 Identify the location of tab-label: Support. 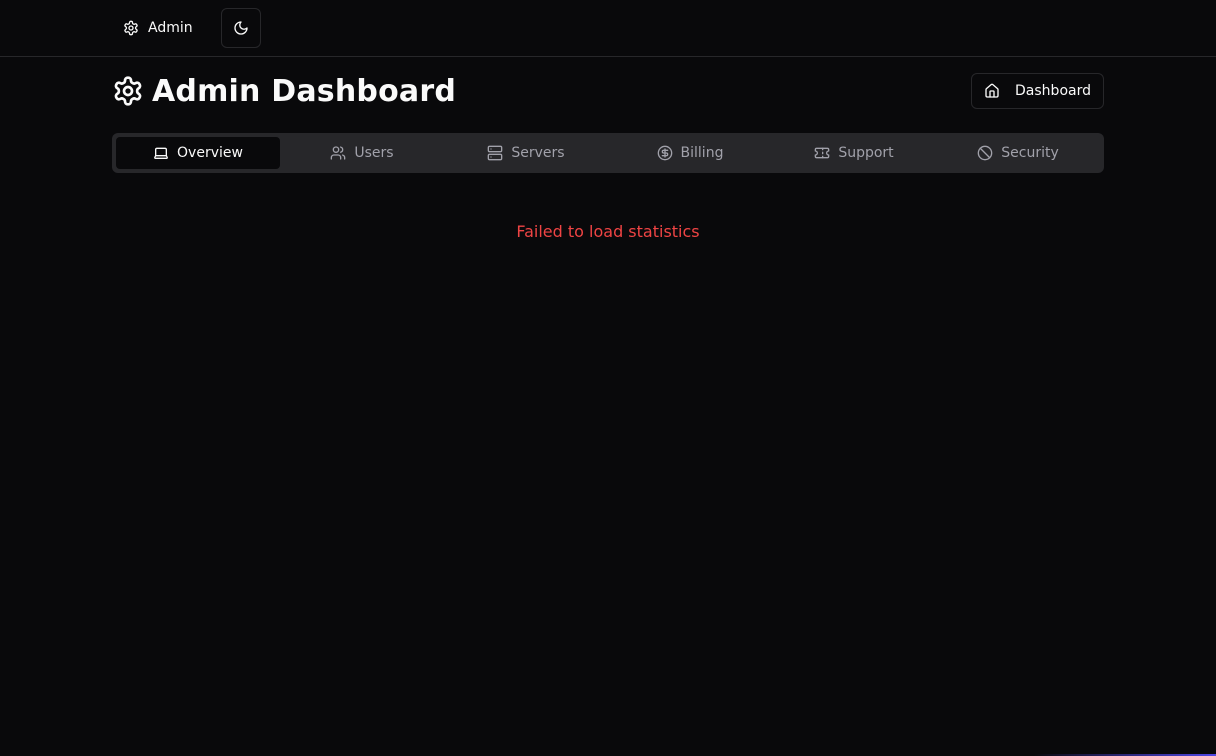
(866, 153).